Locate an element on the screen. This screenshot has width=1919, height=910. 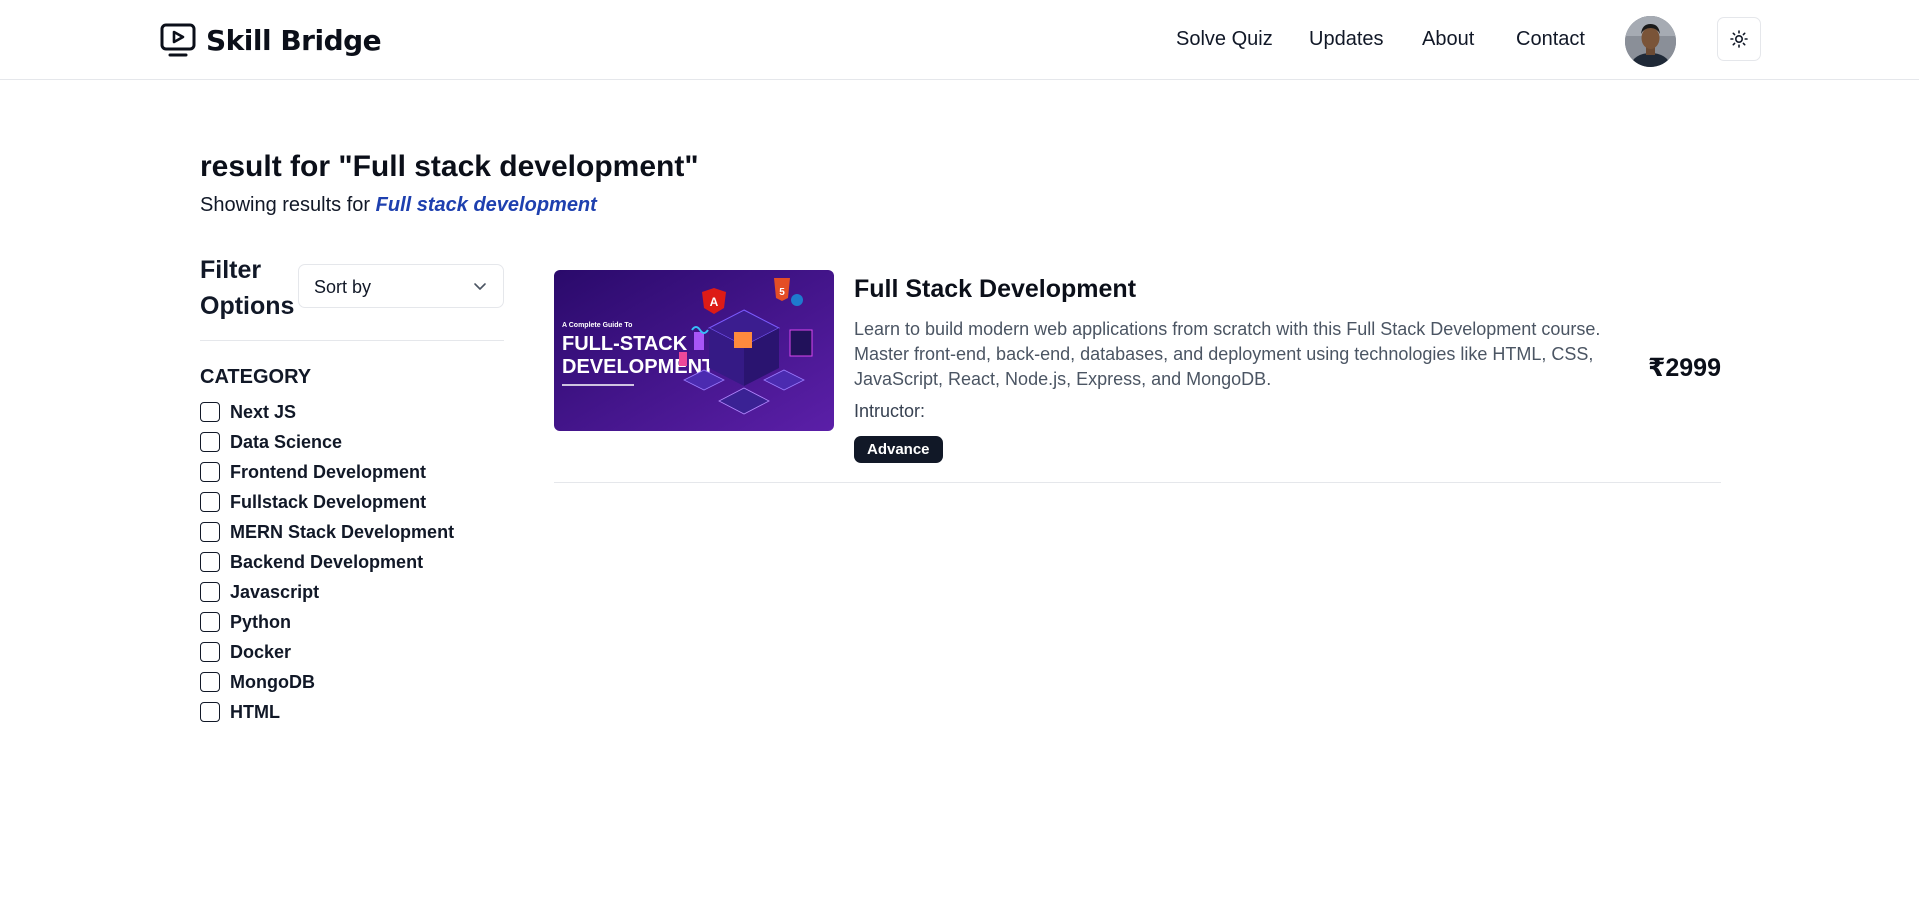
category-label: Docker is located at coordinates (261, 651).